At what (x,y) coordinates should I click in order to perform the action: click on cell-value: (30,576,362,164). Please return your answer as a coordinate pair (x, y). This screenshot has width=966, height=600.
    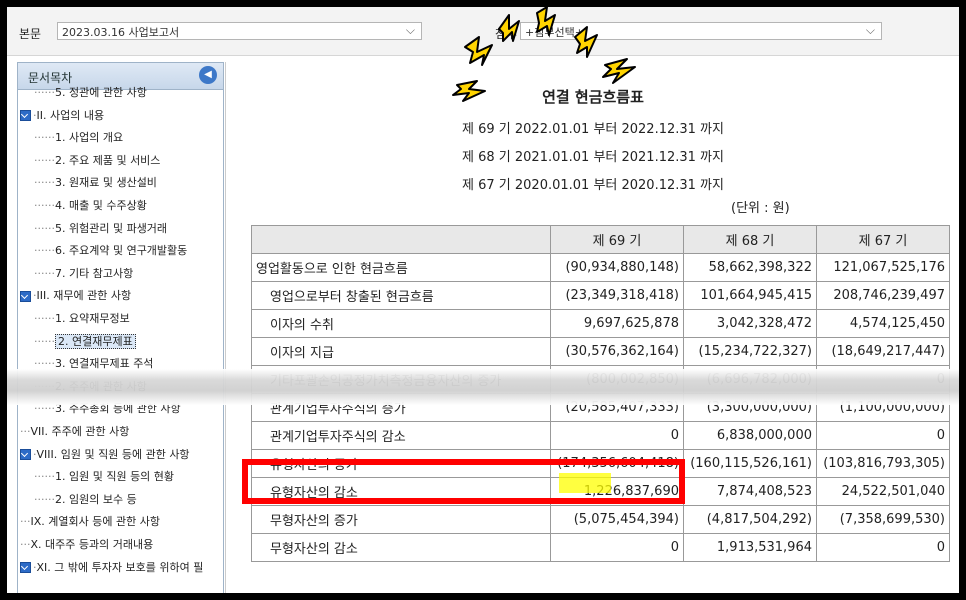
    Looking at the image, I should click on (617, 351).